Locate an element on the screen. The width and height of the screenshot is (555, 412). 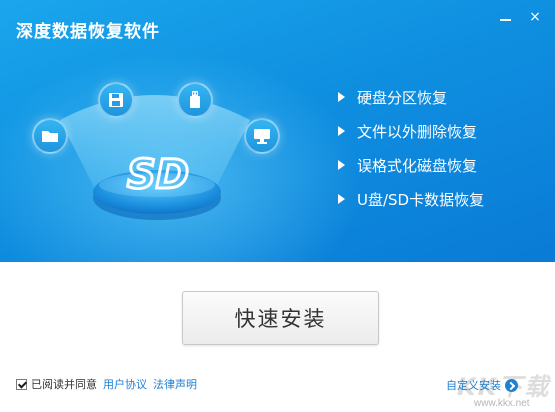
watermark-url: www.kkx.net is located at coordinates (502, 403).